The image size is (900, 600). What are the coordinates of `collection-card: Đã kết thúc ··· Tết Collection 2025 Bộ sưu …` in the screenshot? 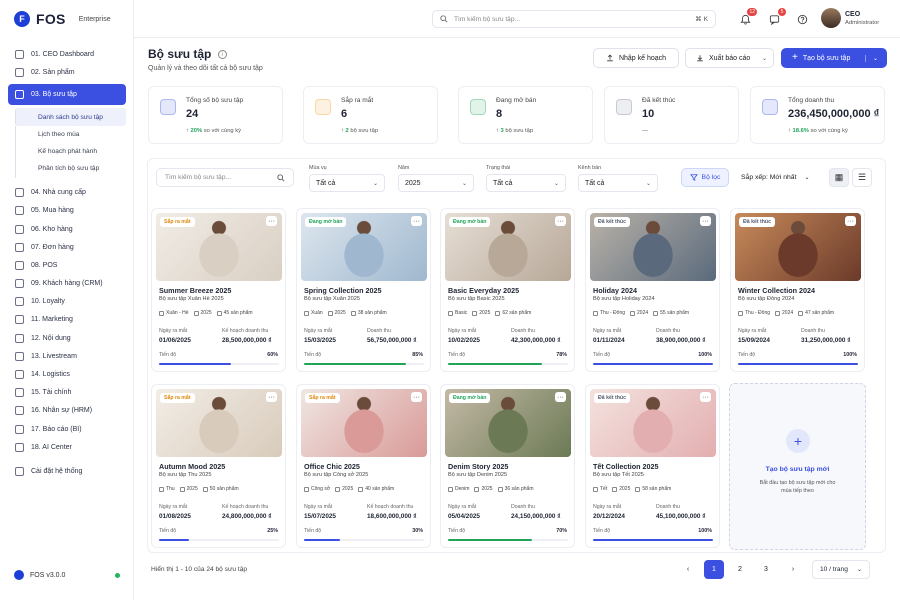 It's located at (652, 466).